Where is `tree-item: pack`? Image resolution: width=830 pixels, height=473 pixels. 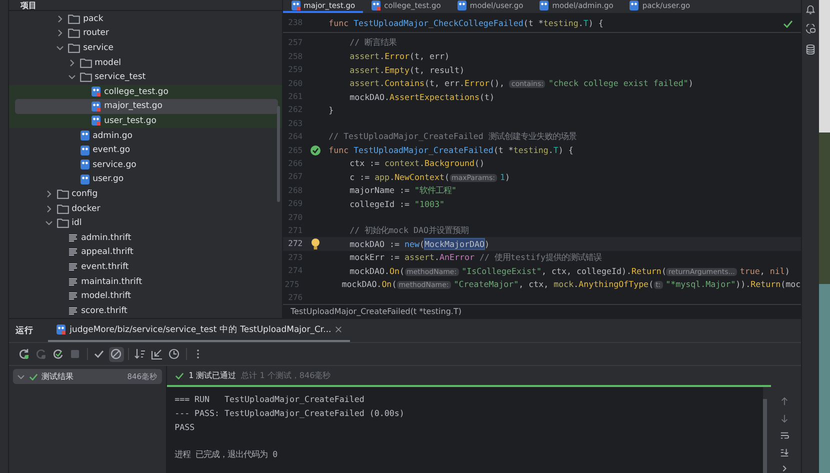
tree-item: pack is located at coordinates (146, 19).